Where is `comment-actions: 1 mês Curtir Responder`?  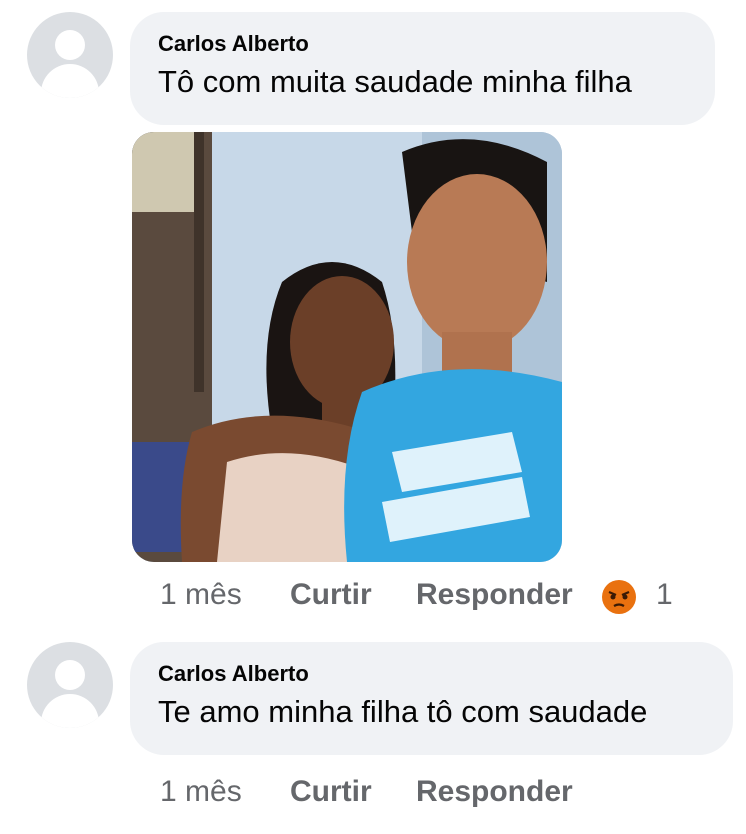
comment-actions: 1 mês Curtir Responder is located at coordinates (440, 795).